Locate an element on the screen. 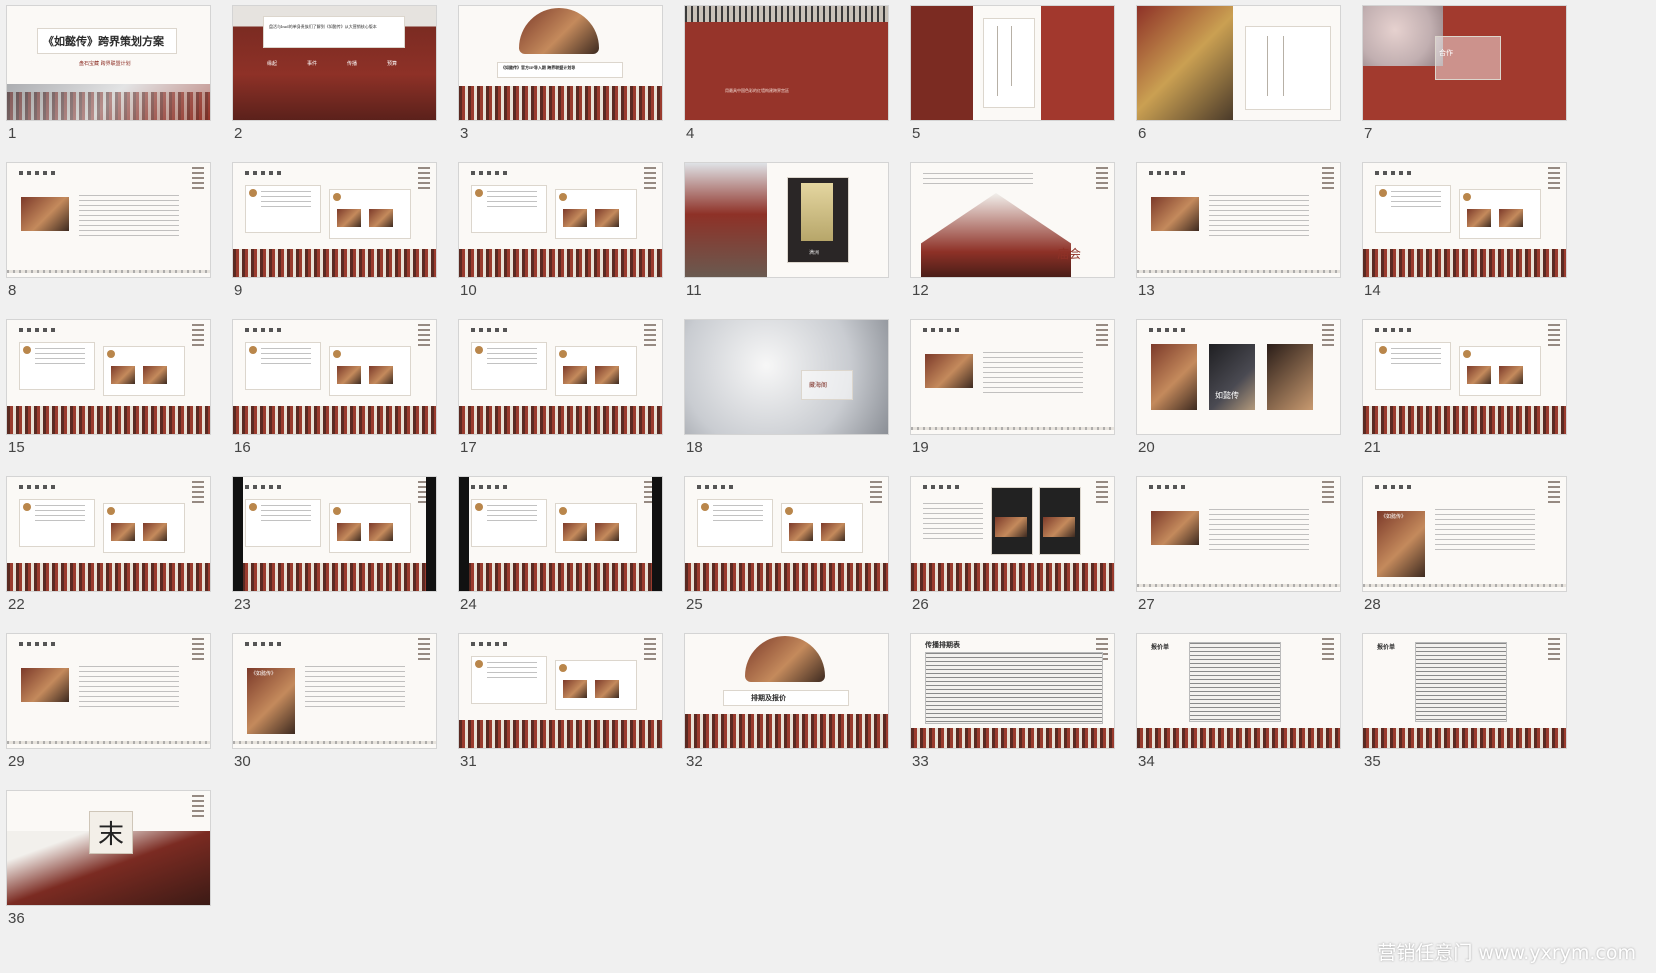  slide-thumbnail: 盘活与bud的单身贵族们了解到《如懿传》从大营销核心版本 缘起 事件 传播 预算 2 is located at coordinates (331, 75).